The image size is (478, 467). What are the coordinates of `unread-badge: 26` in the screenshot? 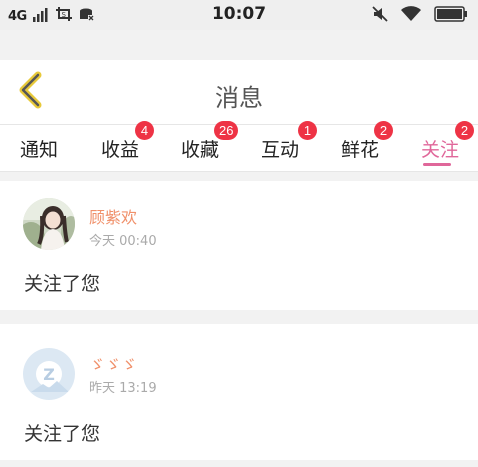 It's located at (226, 130).